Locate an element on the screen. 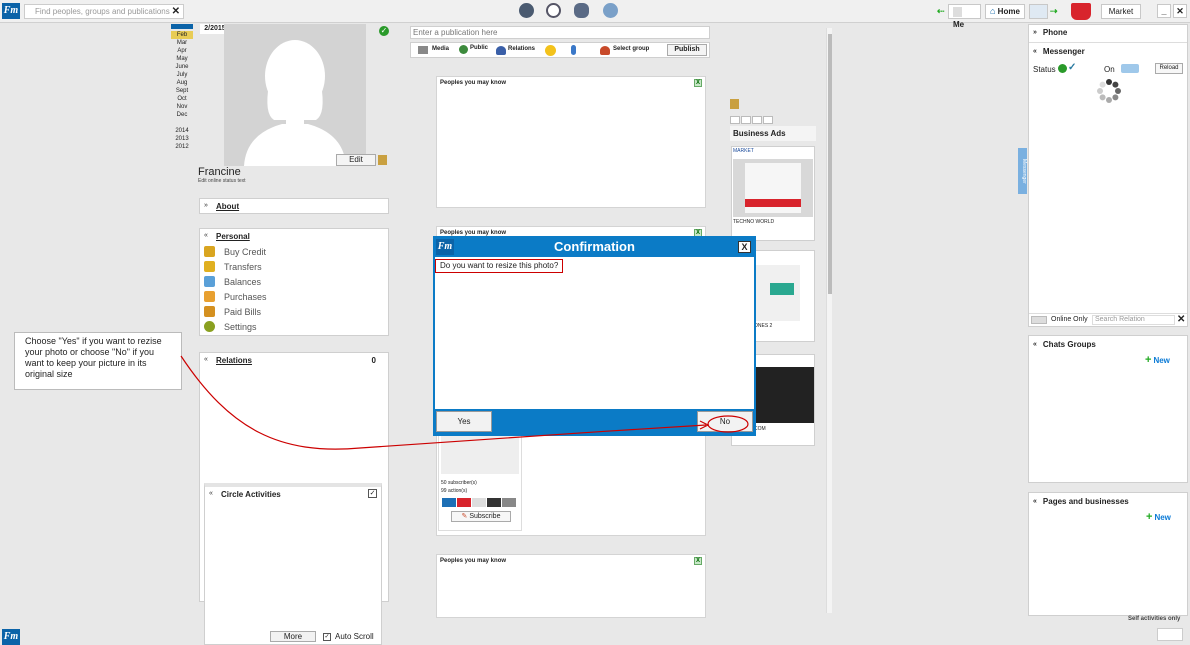 The width and height of the screenshot is (1190, 645). bottom-logo: Fm is located at coordinates (11, 637).